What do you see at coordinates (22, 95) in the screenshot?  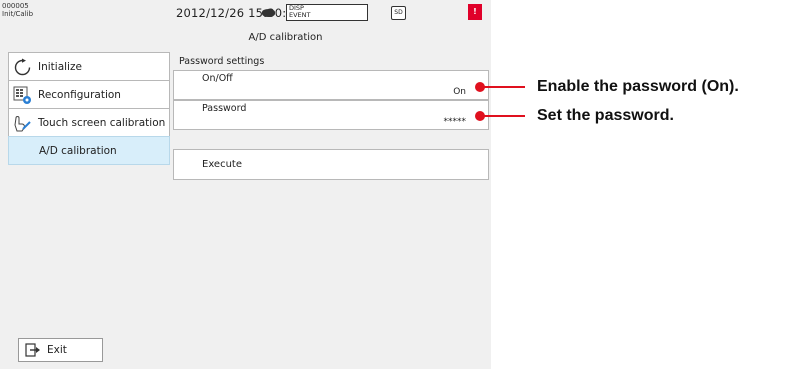 I see `reconfiguration-icon` at bounding box center [22, 95].